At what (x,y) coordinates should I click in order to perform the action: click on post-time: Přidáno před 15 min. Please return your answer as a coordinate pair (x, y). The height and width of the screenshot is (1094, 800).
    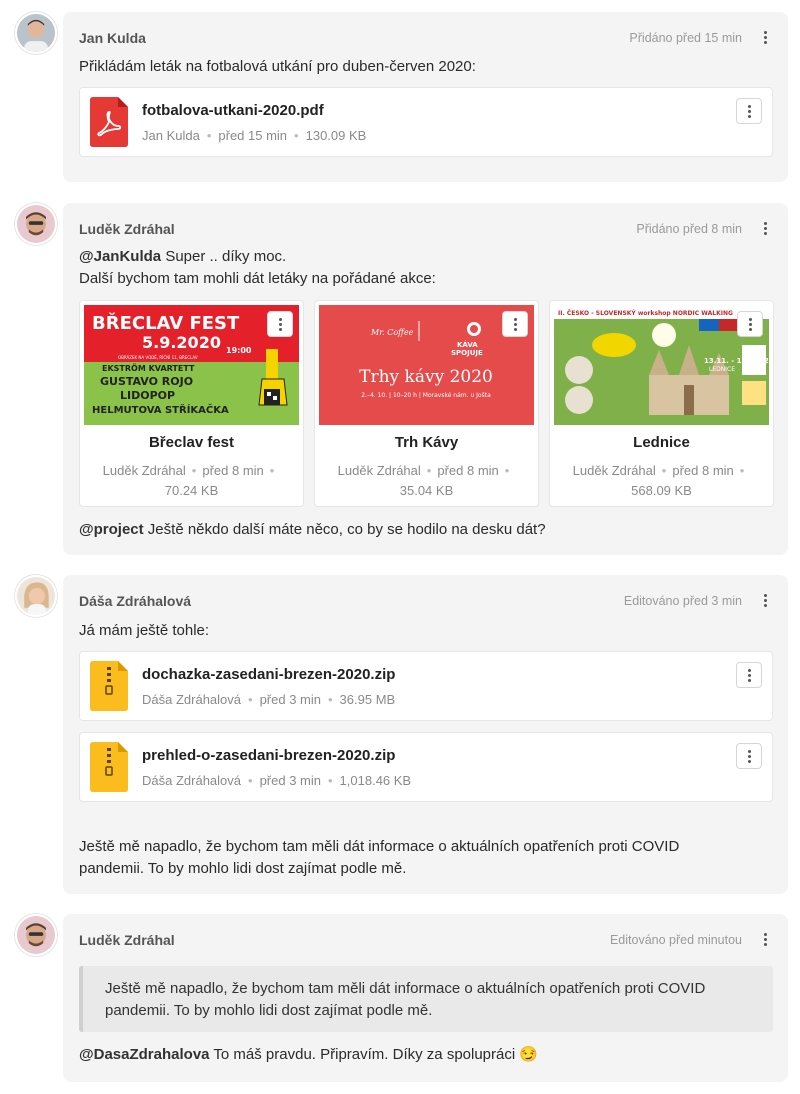
    Looking at the image, I should click on (685, 38).